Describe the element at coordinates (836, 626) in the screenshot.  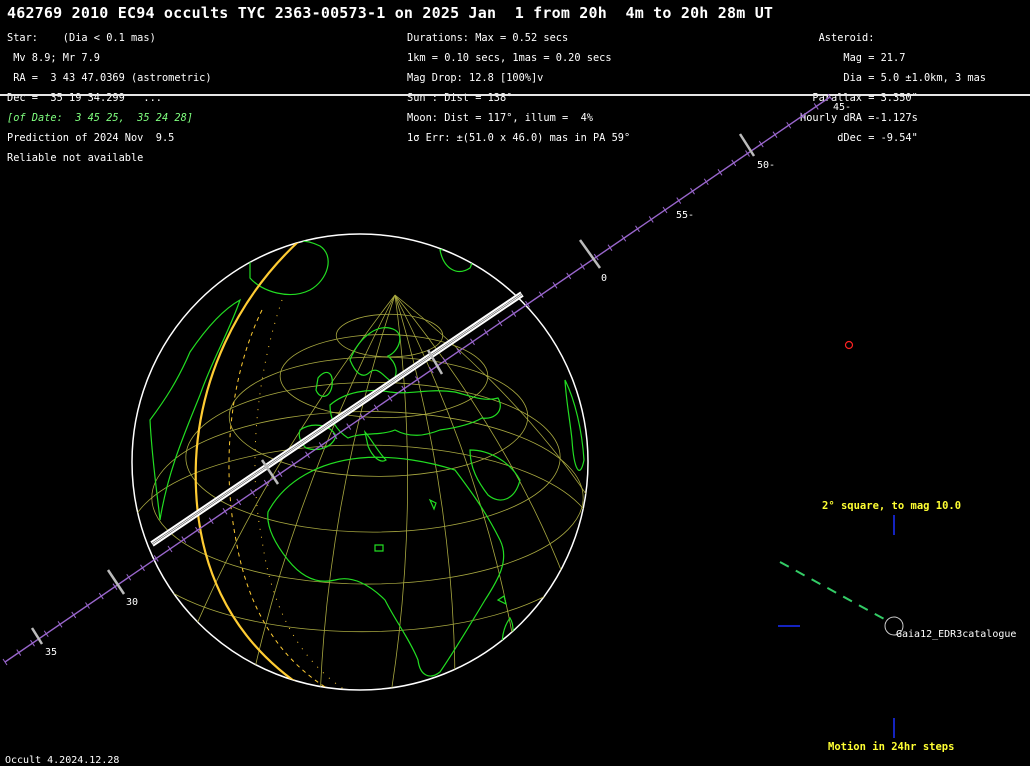
I see `star-chart-crosshair` at that location.